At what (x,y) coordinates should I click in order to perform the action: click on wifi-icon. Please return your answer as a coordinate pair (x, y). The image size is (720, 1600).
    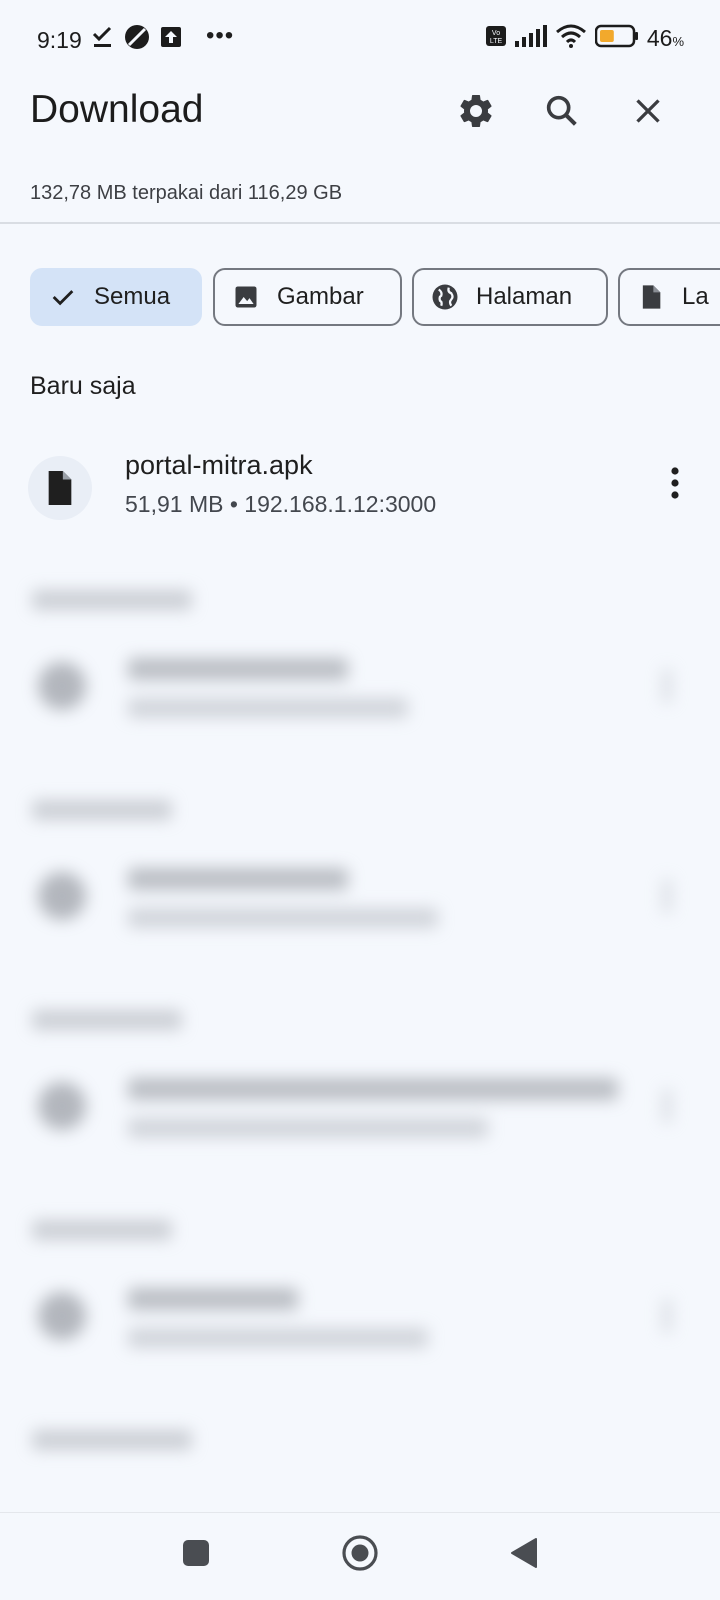
    Looking at the image, I should click on (571, 38).